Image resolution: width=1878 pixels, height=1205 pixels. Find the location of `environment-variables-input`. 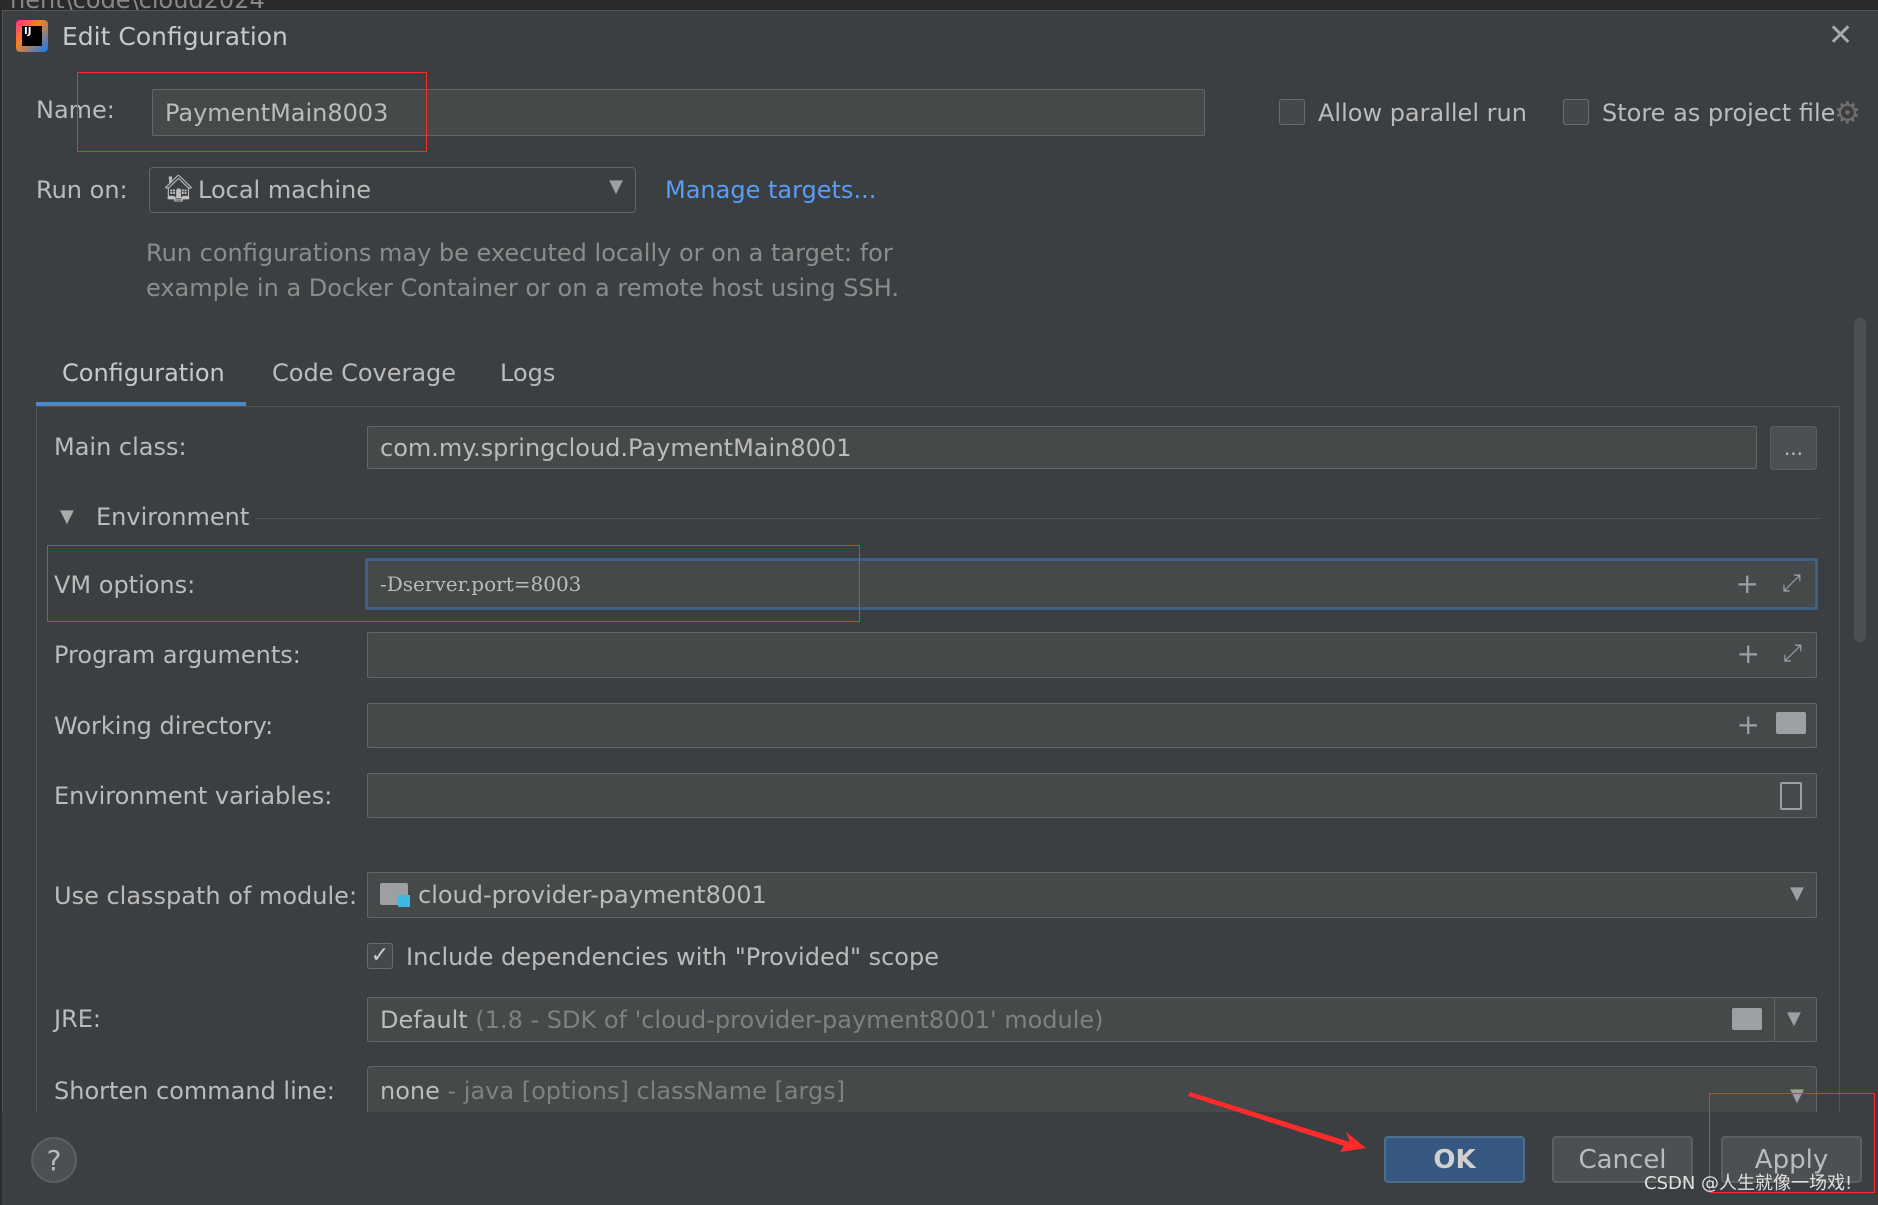

environment-variables-input is located at coordinates (1092, 795).